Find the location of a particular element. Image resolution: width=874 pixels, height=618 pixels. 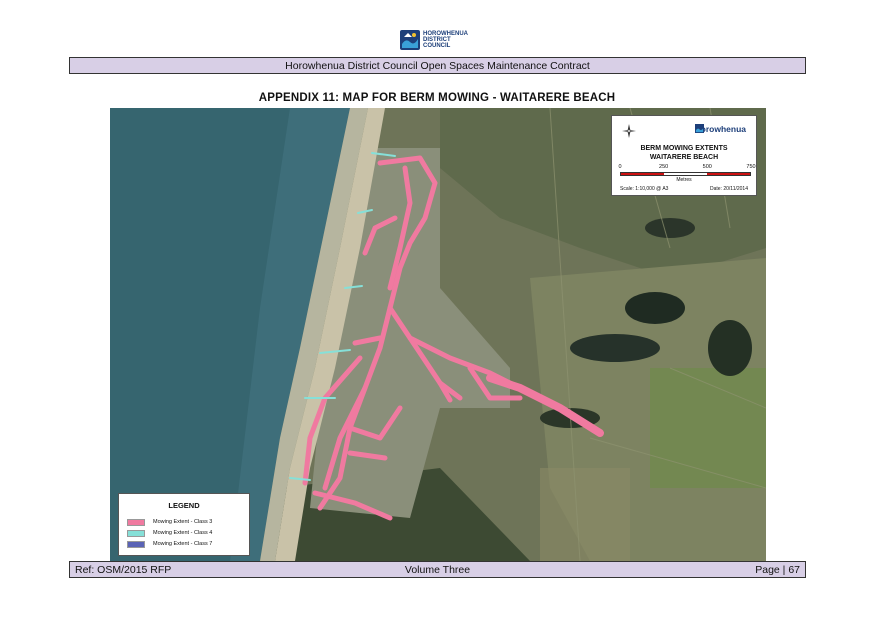

legend-item-class3: Mowing Extent - Class 3 is located at coordinates (169, 522).